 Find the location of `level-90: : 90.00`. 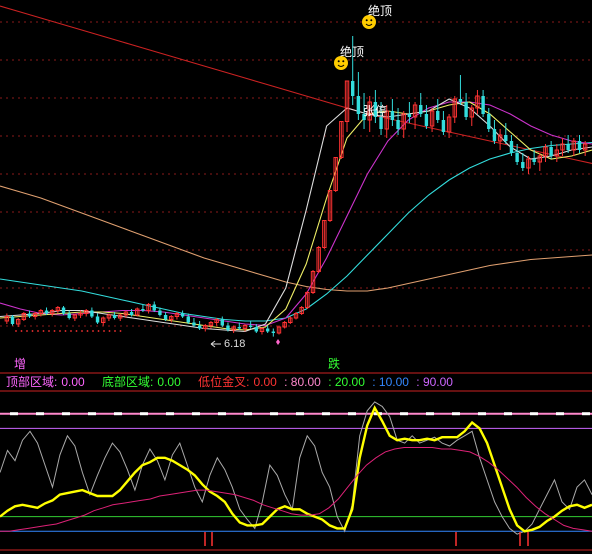

level-90: : 90.00 is located at coordinates (434, 382).